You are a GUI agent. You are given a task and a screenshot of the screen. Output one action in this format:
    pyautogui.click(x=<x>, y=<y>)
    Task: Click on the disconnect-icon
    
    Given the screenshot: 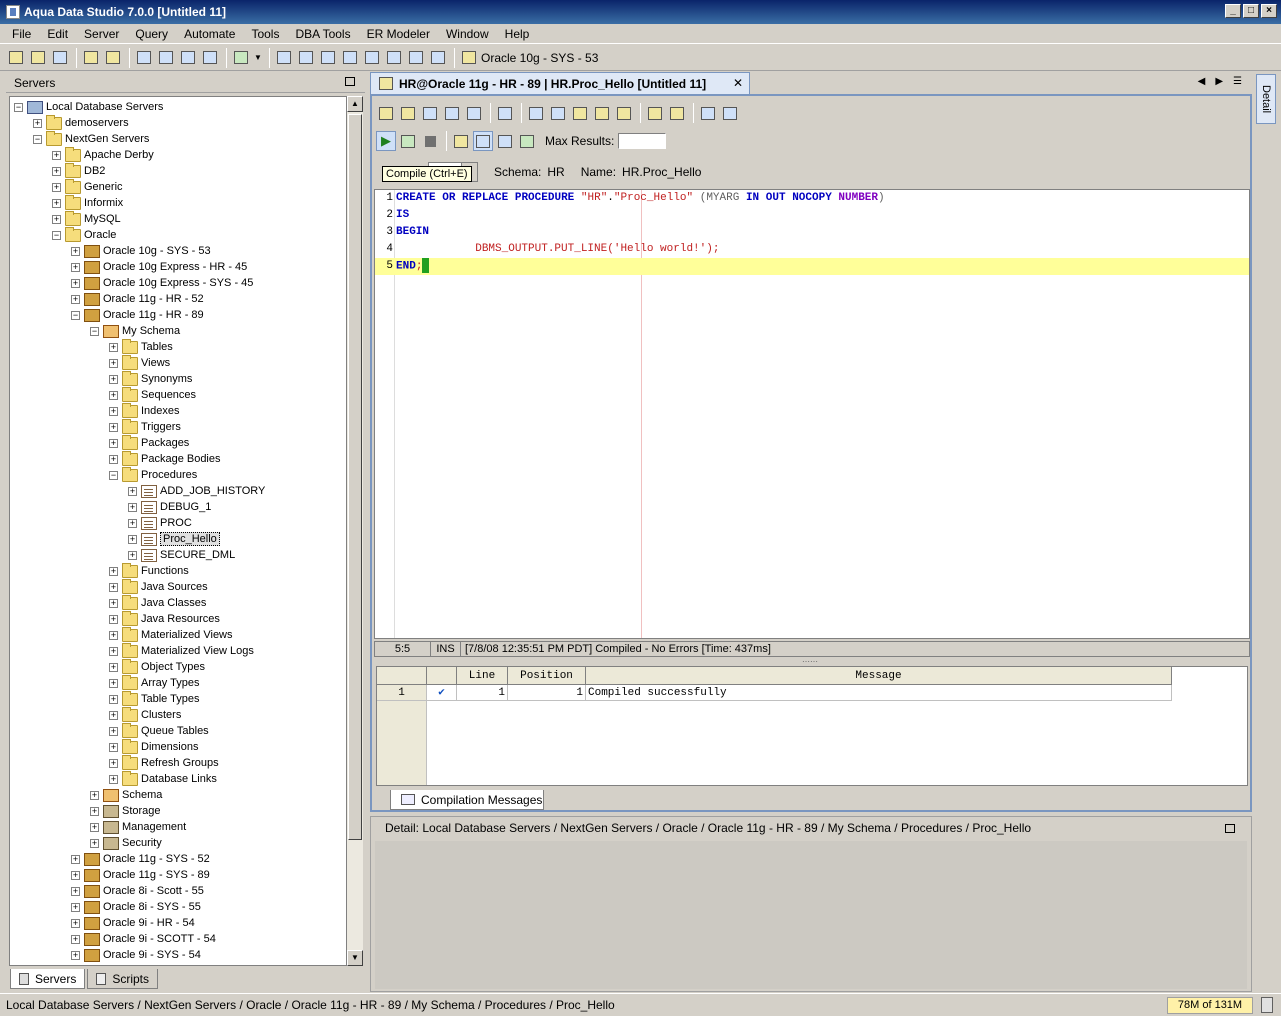 What is the action you would take?
    pyautogui.click(x=113, y=58)
    